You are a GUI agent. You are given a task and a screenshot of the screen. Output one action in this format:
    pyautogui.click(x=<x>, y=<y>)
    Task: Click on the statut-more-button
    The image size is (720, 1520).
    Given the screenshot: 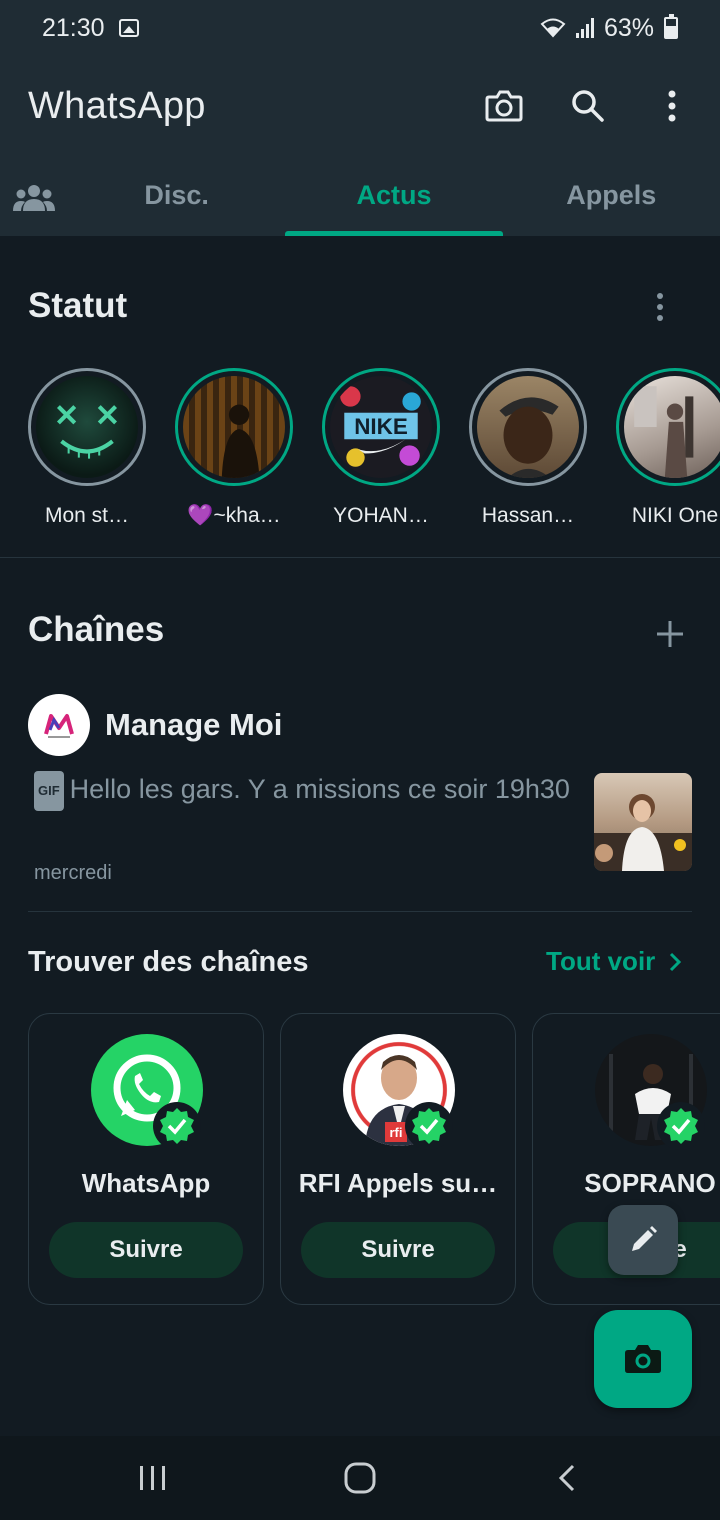 What is the action you would take?
    pyautogui.click(x=660, y=309)
    